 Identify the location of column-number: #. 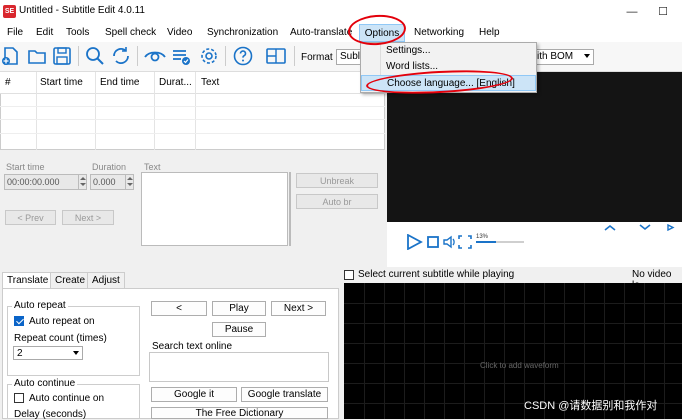
(8, 82).